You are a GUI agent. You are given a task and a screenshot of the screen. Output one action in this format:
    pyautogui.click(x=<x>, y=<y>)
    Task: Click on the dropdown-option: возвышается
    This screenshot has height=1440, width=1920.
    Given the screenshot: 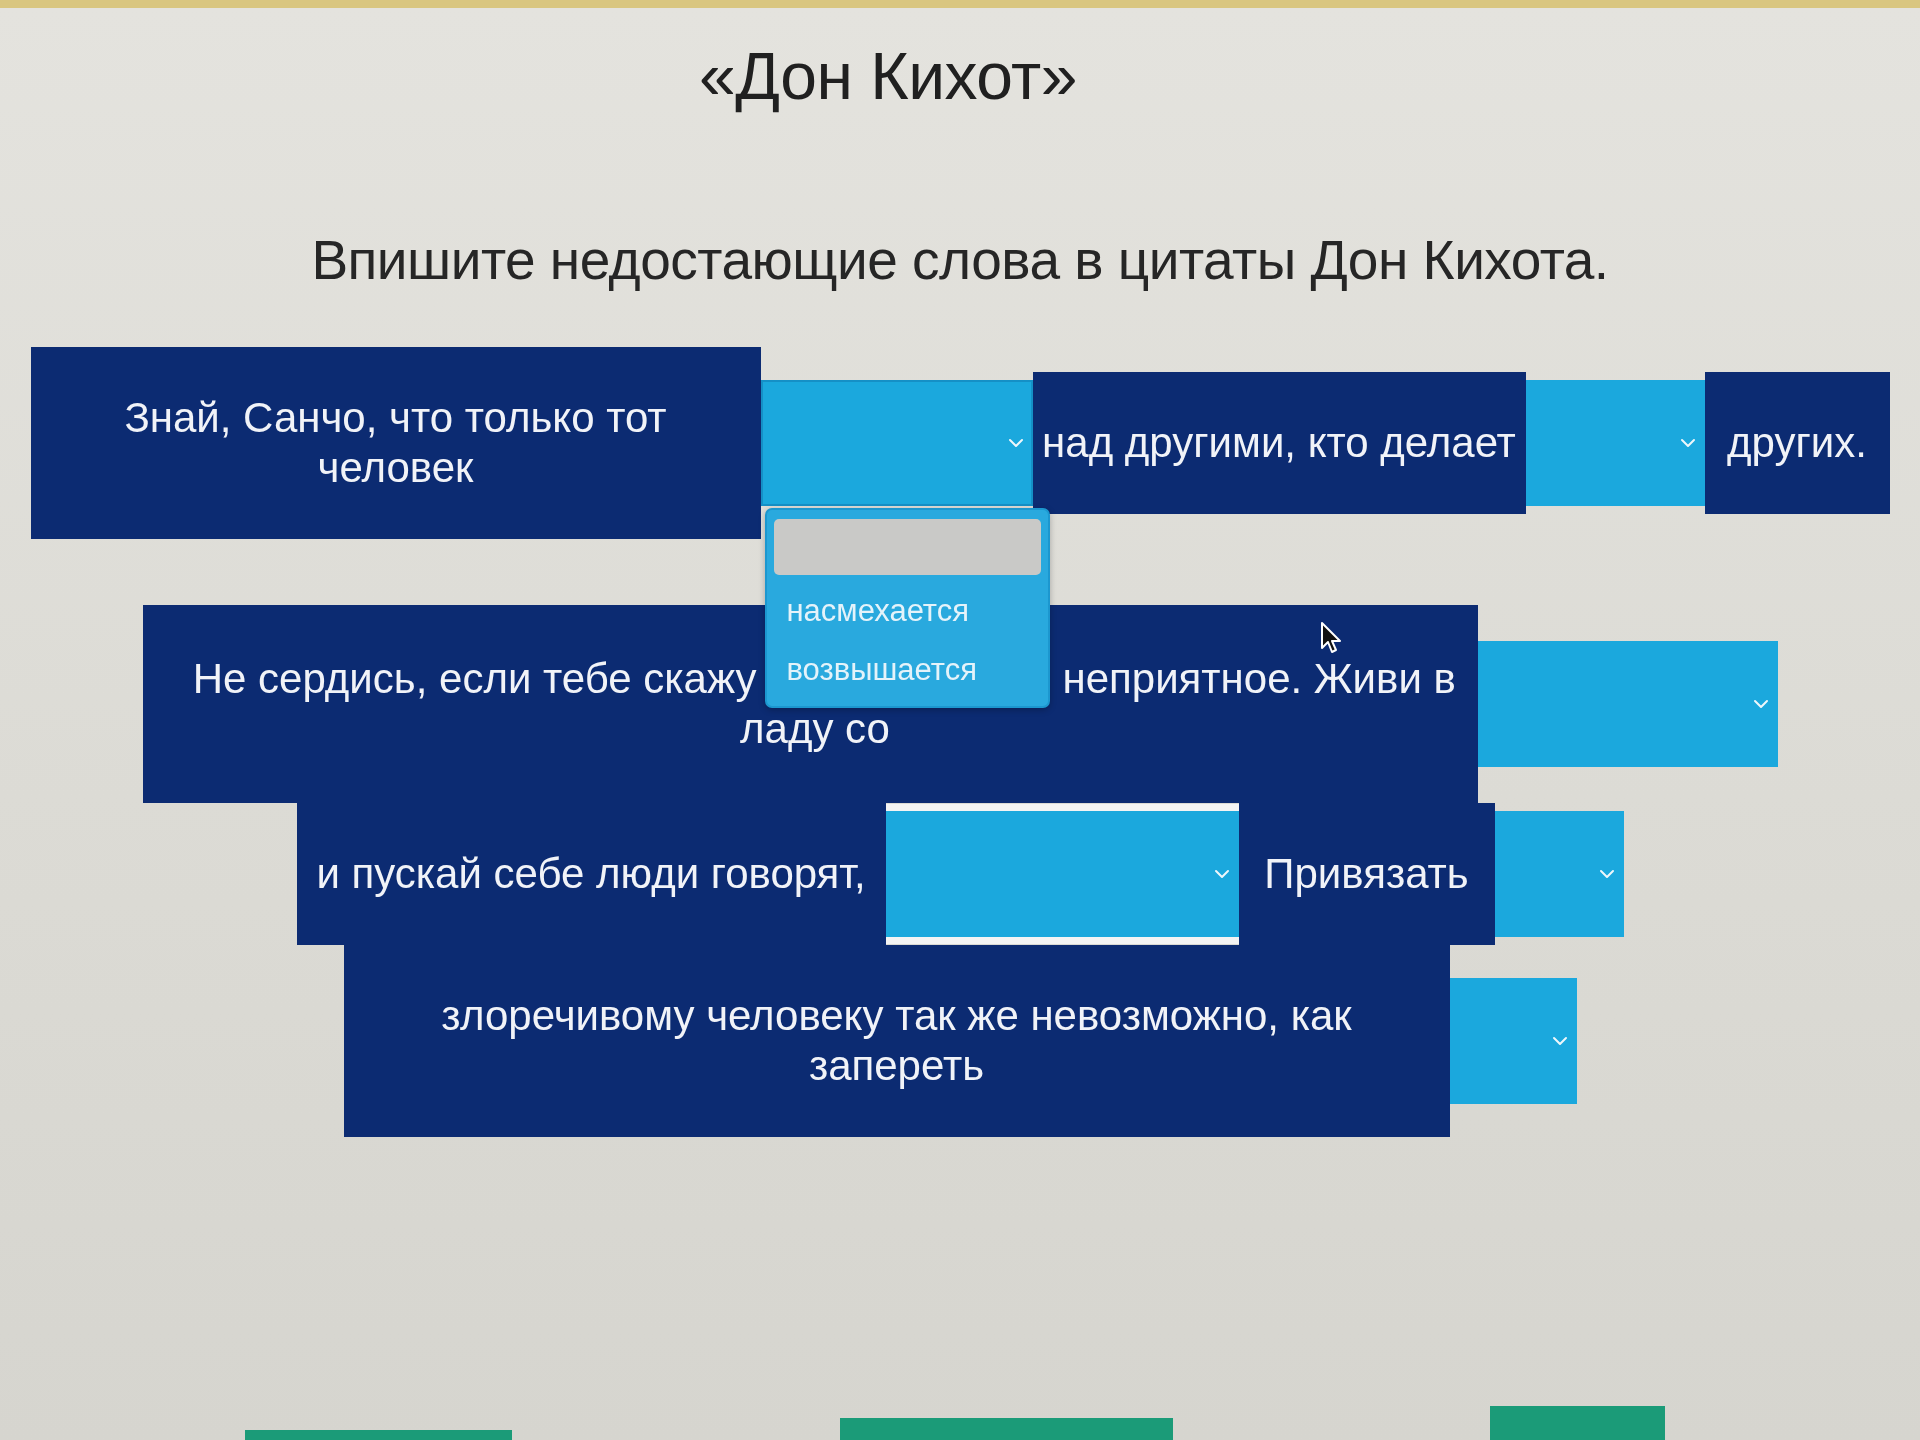 What is the action you would take?
    pyautogui.click(x=907, y=669)
    